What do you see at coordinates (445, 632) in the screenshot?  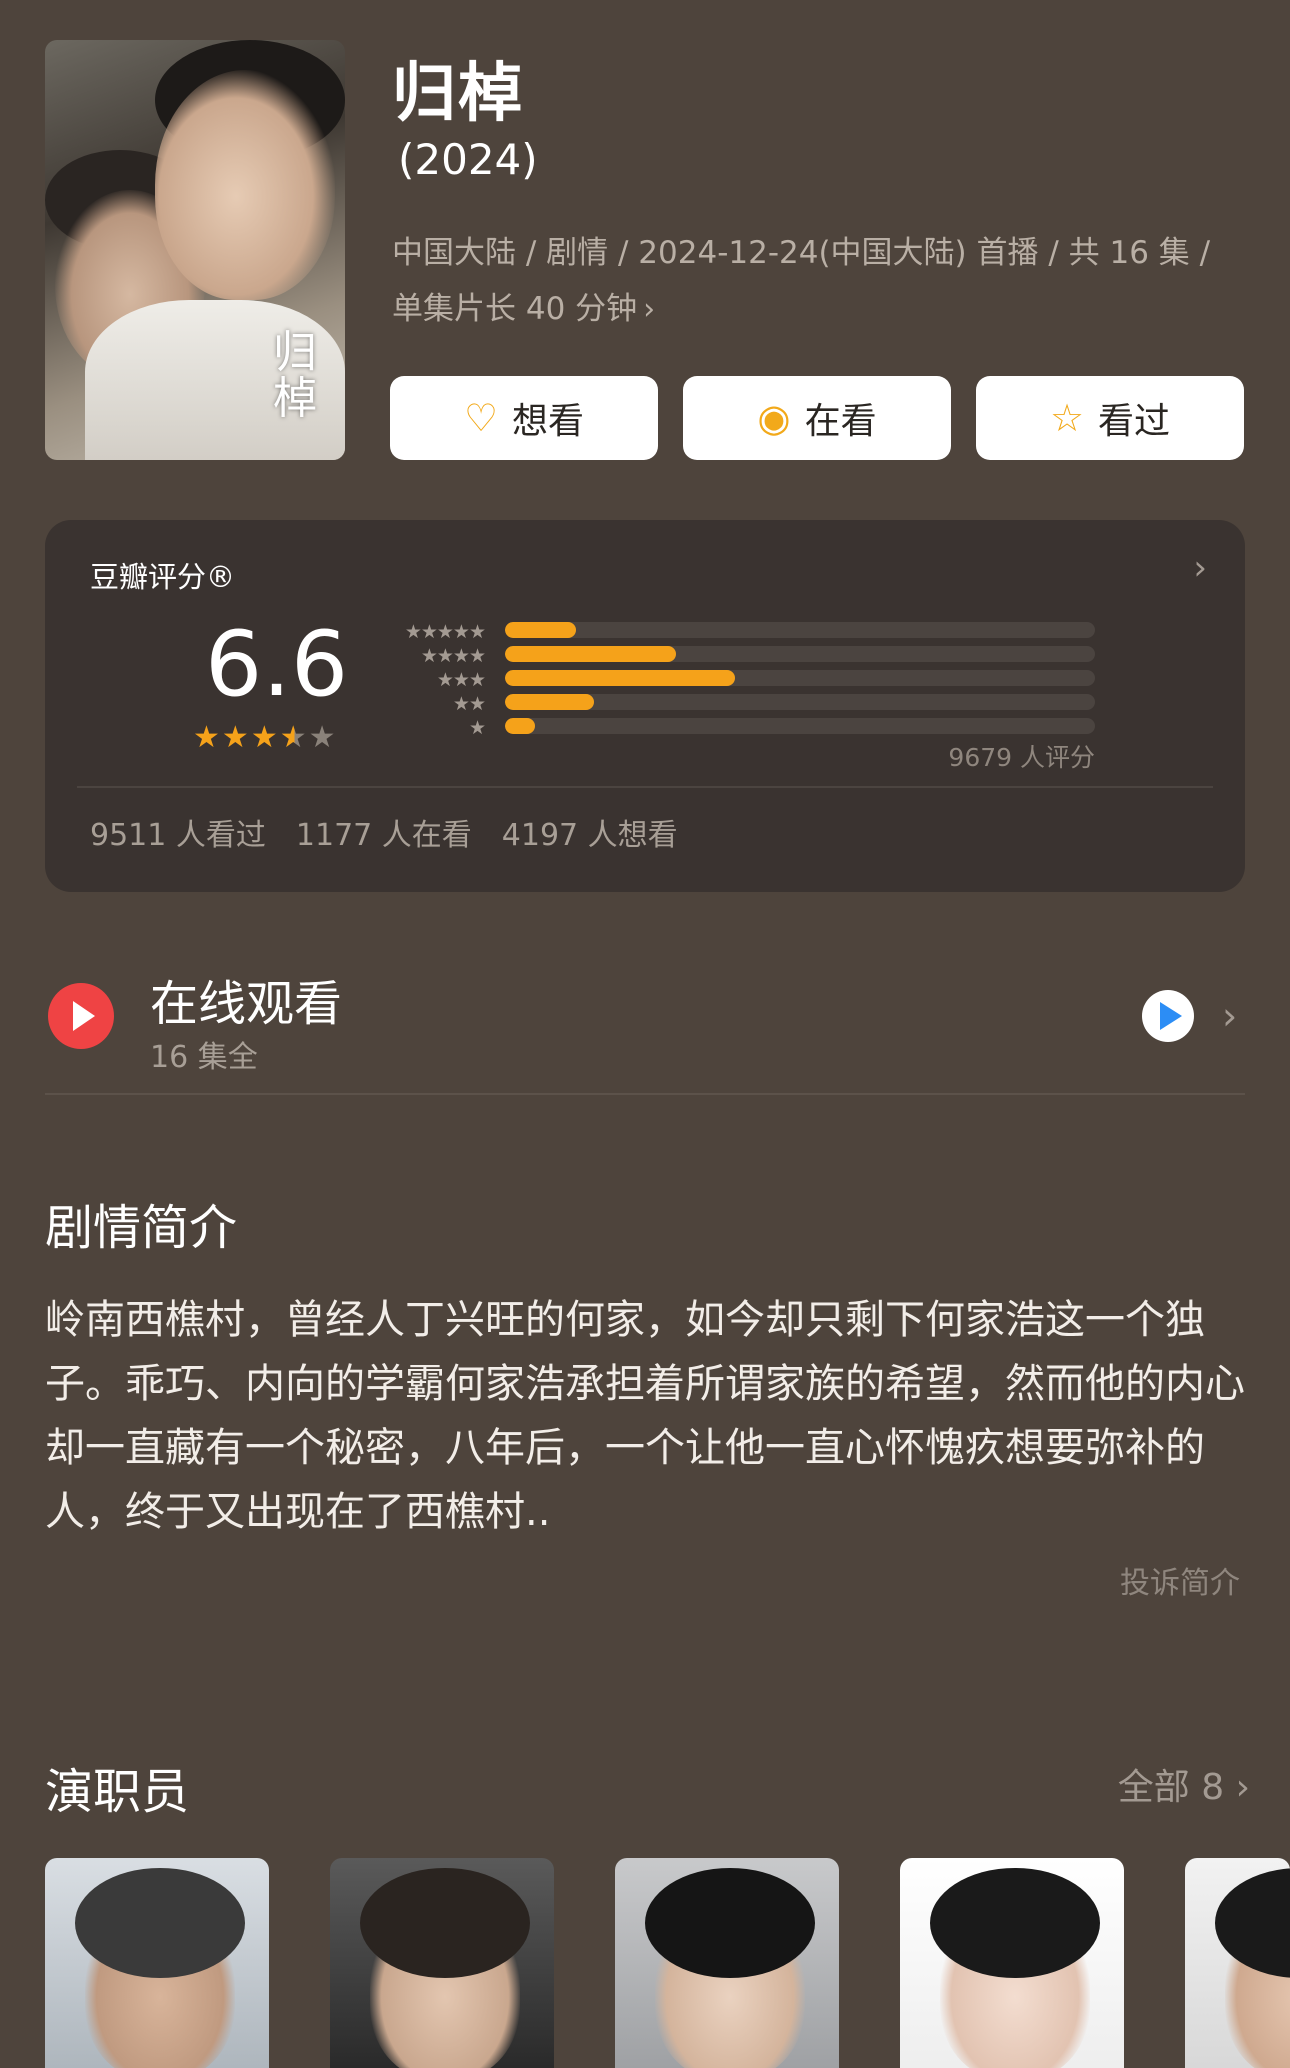 I see `five-star-label-icon: ★★★★★` at bounding box center [445, 632].